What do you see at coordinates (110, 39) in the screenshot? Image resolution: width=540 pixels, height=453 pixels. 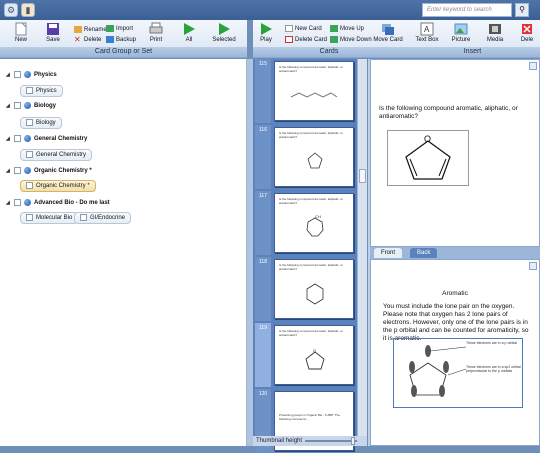 I see `backup-icon` at bounding box center [110, 39].